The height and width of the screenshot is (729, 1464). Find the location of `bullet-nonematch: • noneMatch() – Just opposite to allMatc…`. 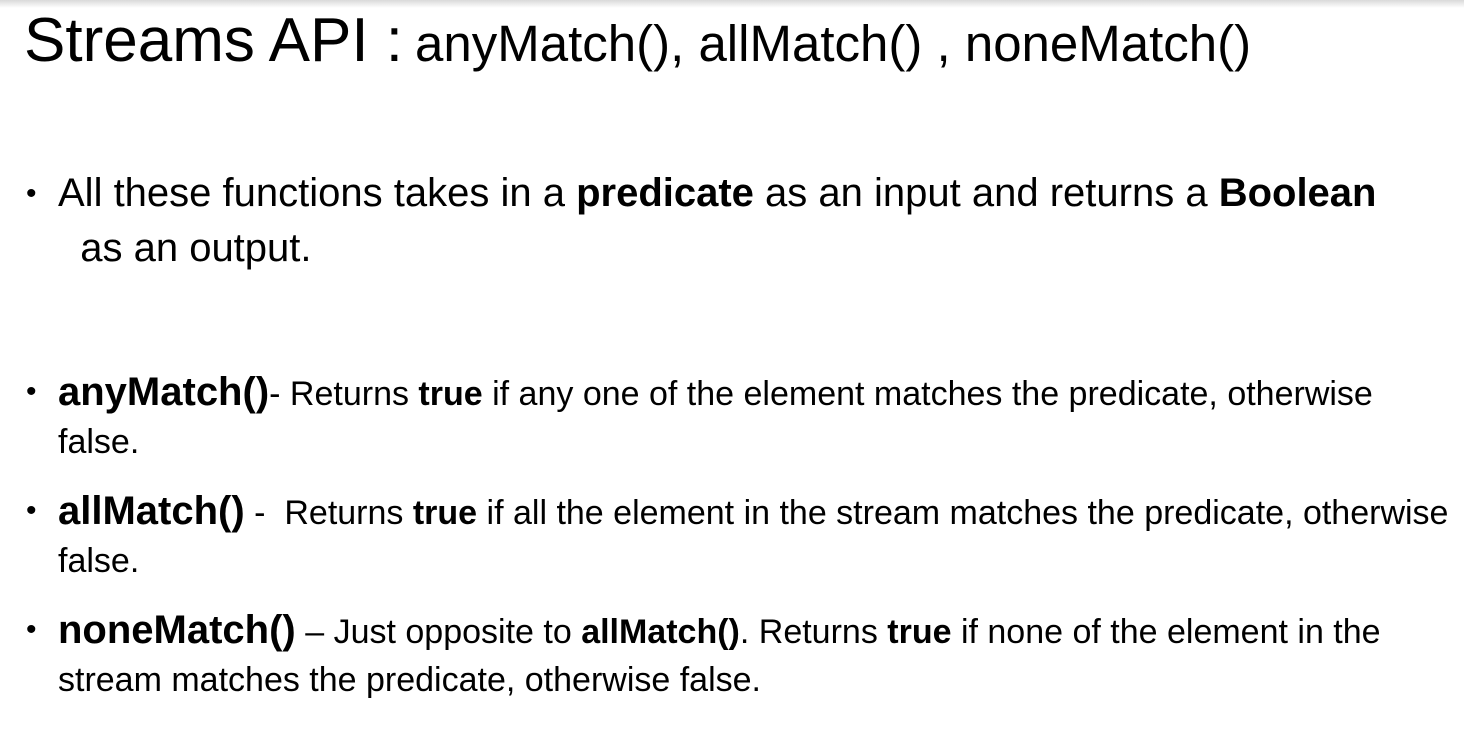

bullet-nonematch: • noneMatch() – Just opposite to allMatc… is located at coordinates (736, 655).